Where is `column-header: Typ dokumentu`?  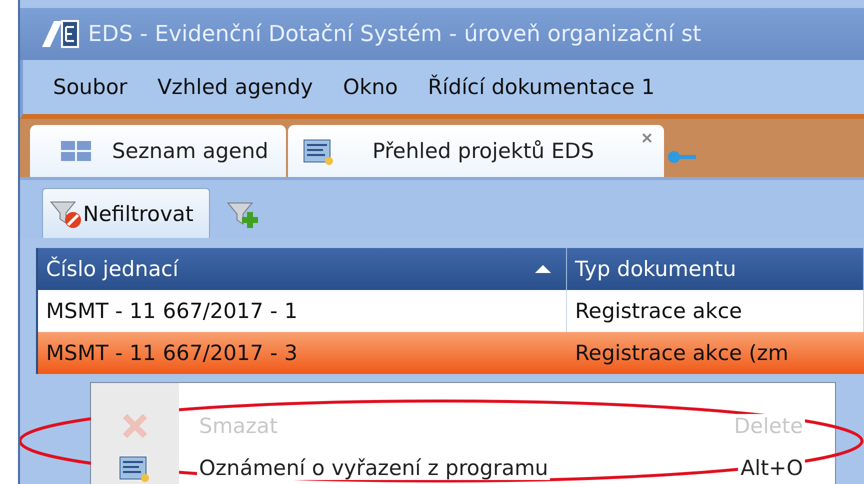
column-header: Typ dokumentu is located at coordinates (715, 269).